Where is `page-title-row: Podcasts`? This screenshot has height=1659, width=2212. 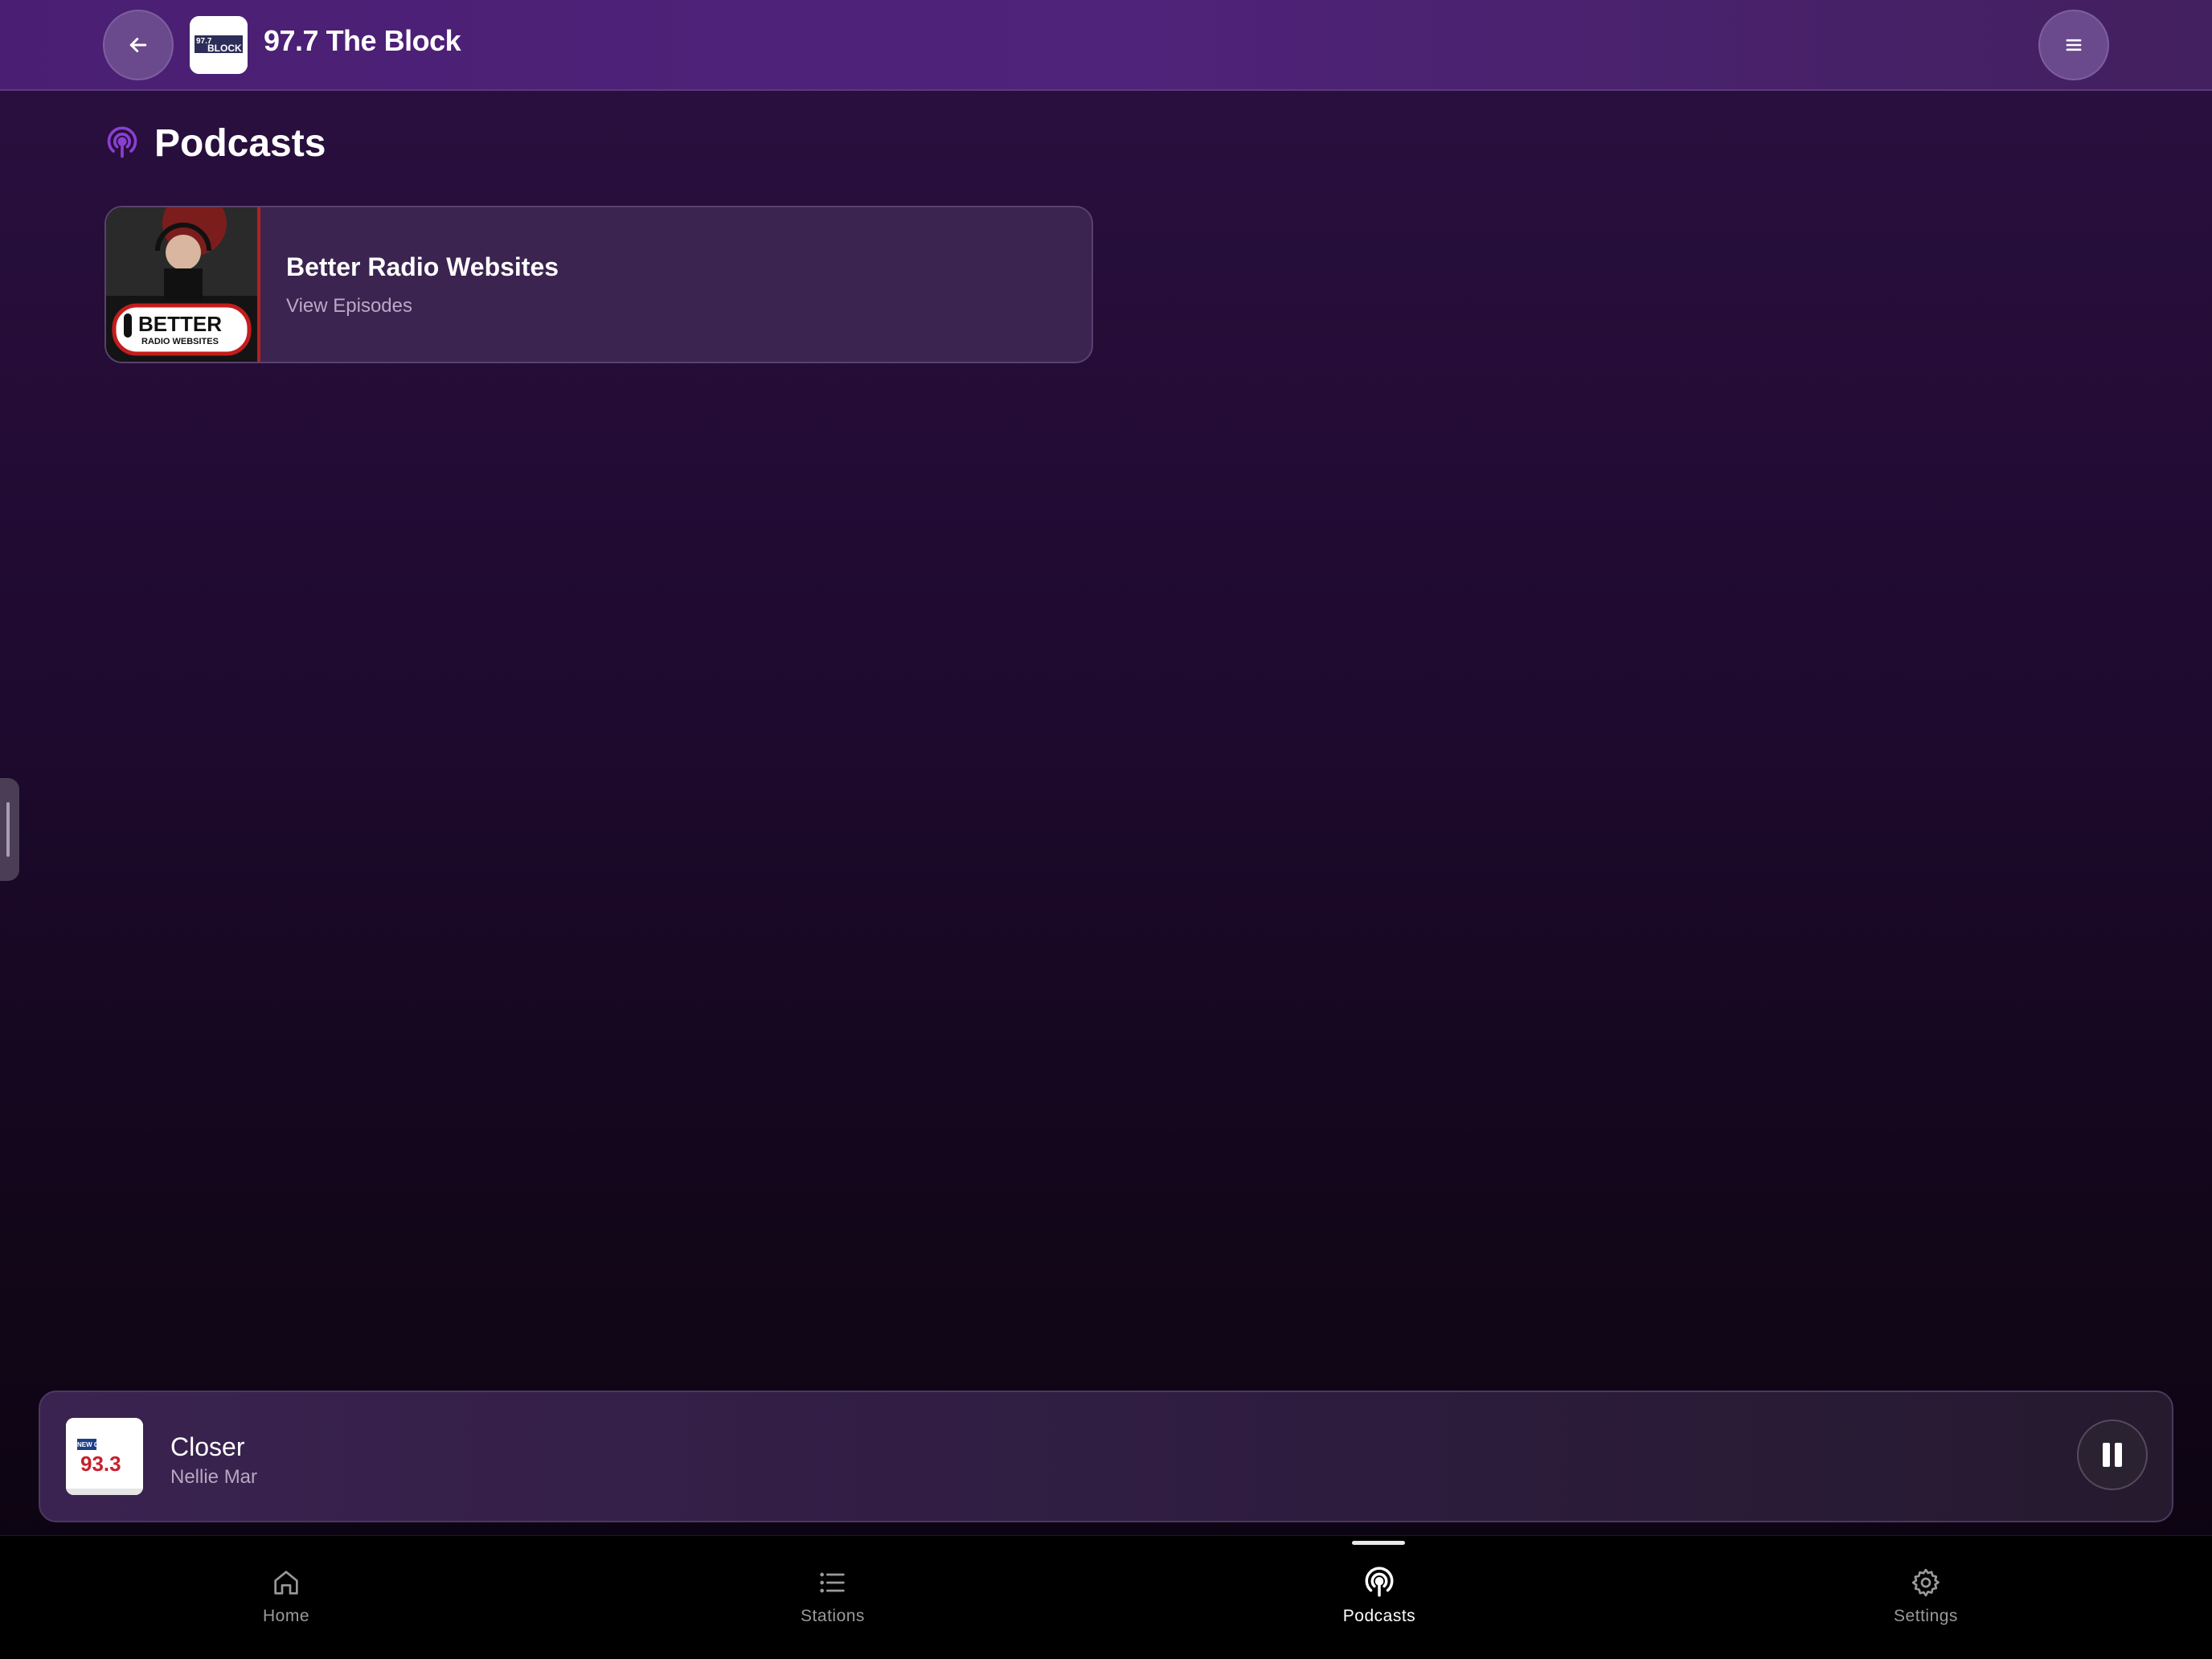 page-title-row: Podcasts is located at coordinates (214, 143).